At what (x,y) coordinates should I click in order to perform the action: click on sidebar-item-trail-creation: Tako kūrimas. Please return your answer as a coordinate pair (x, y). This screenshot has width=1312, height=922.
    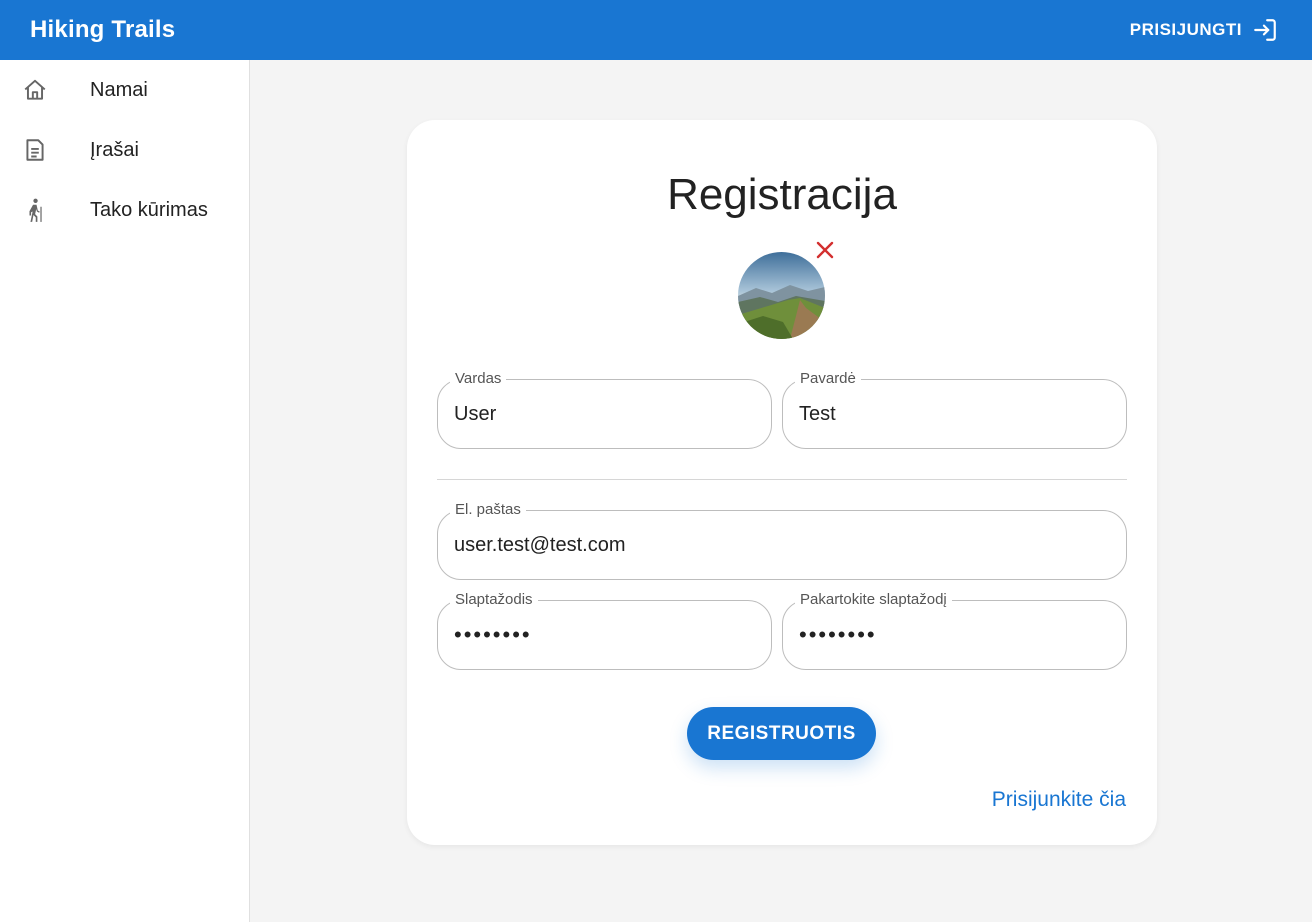
    Looking at the image, I should click on (124, 210).